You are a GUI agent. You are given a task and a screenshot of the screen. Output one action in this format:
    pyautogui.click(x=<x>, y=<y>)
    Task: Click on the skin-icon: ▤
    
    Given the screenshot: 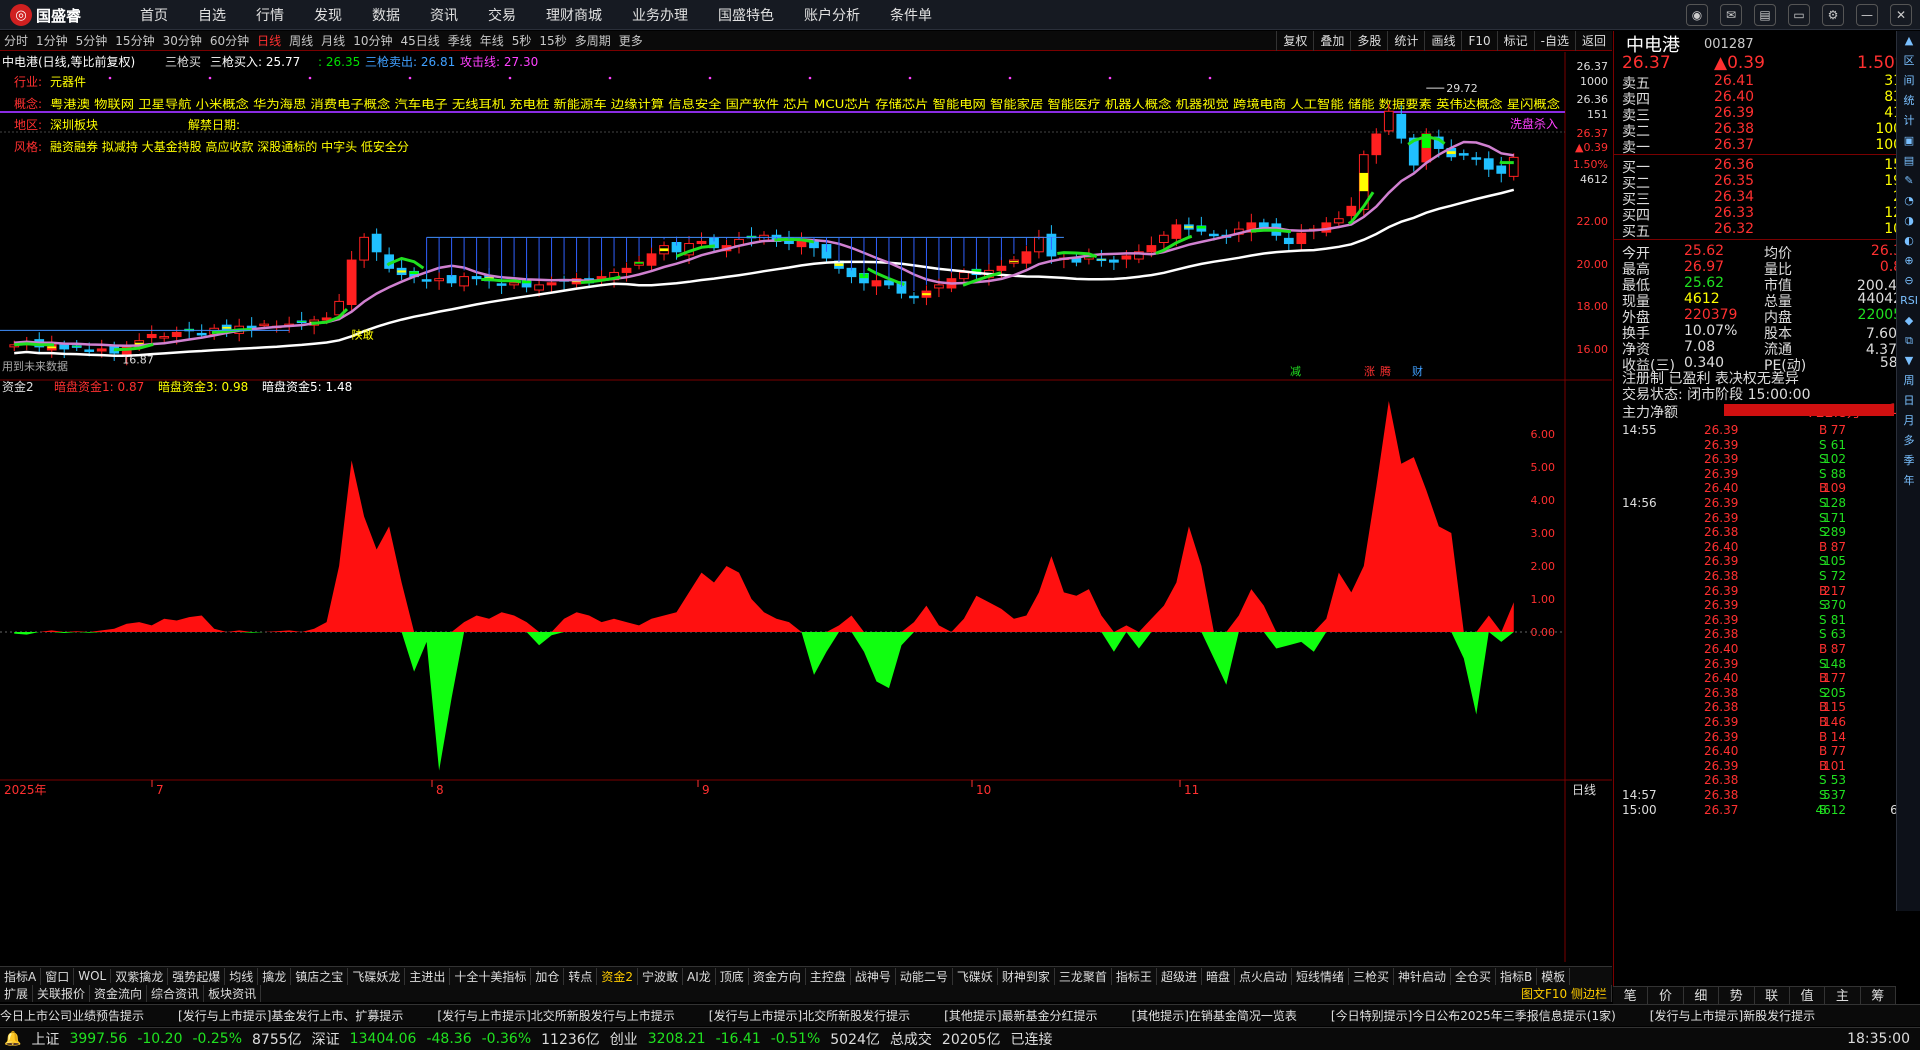 What is the action you would take?
    pyautogui.click(x=1765, y=15)
    